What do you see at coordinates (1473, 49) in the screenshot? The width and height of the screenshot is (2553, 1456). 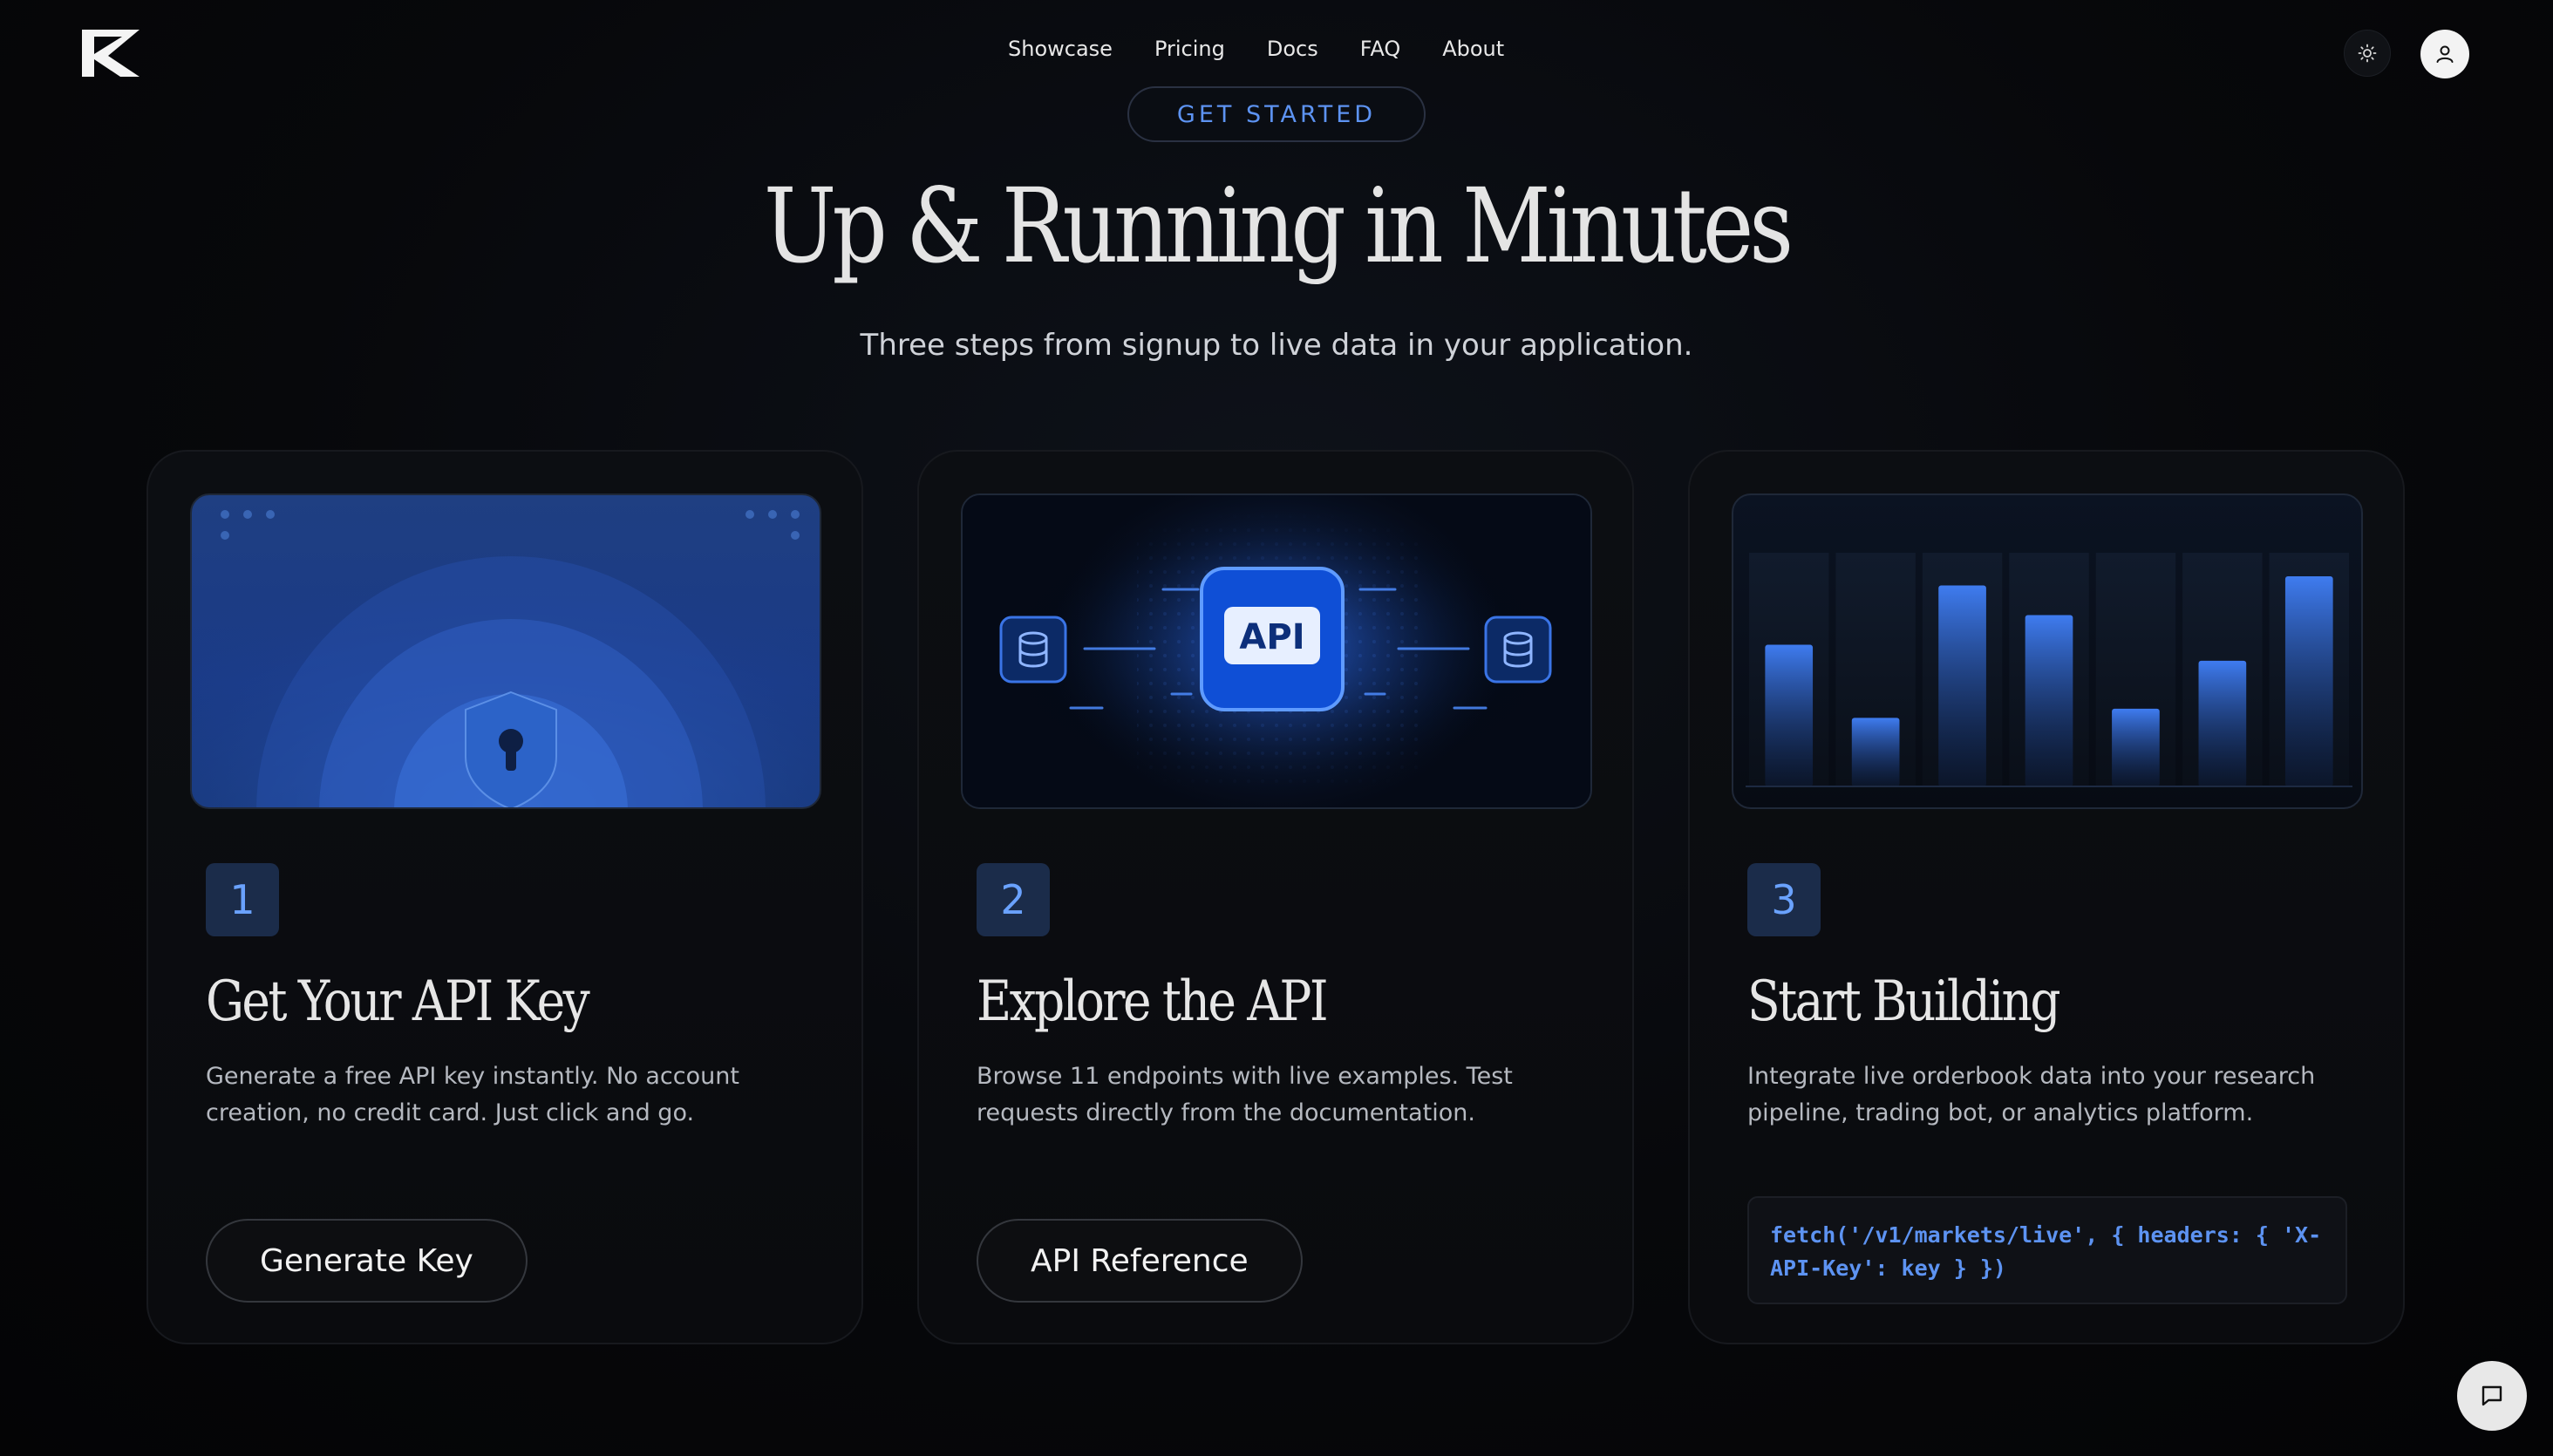 I see `nav-about: About` at bounding box center [1473, 49].